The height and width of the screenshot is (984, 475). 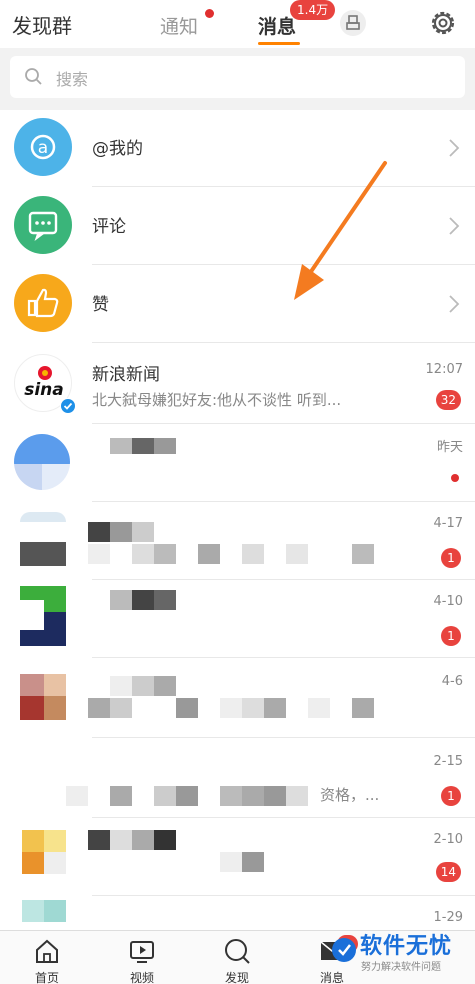 What do you see at coordinates (237, 541) in the screenshot?
I see `conversation-row: 4-17 1` at bounding box center [237, 541].